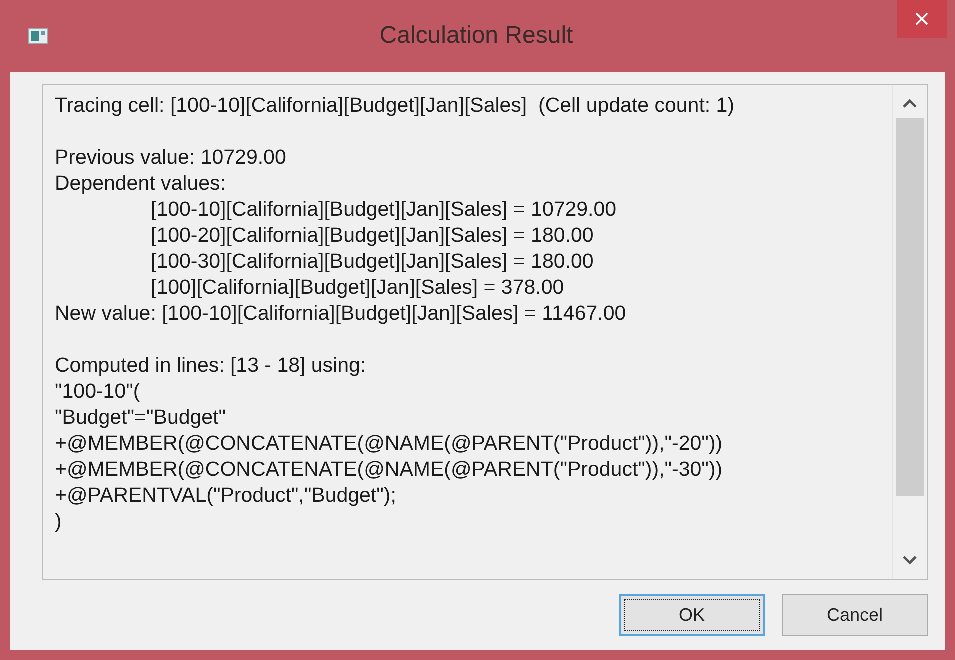 Image resolution: width=955 pixels, height=660 pixels. What do you see at coordinates (855, 615) in the screenshot?
I see `cancel-button: Cancel` at bounding box center [855, 615].